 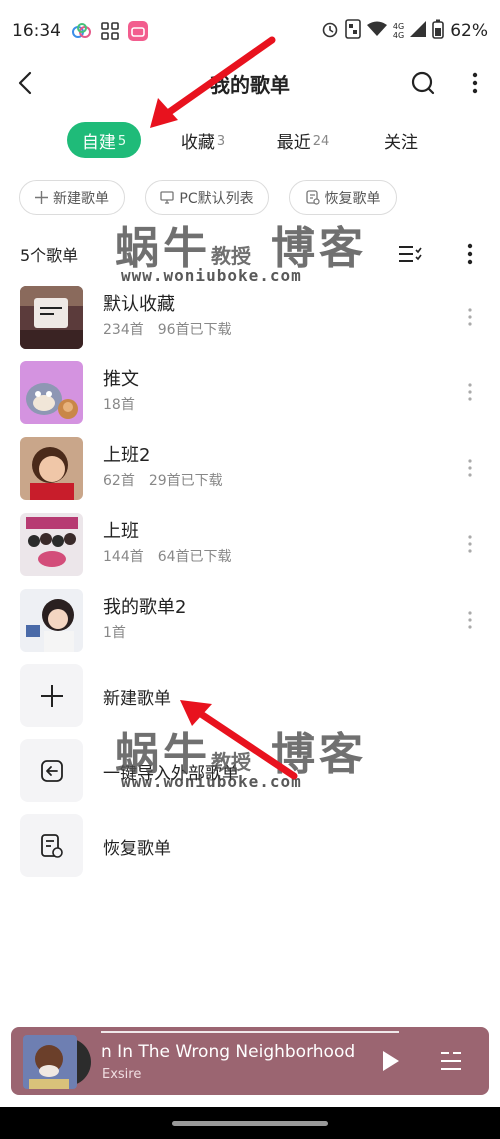 What do you see at coordinates (49, 255) in the screenshot?
I see `playlist-count: 5个歌单` at bounding box center [49, 255].